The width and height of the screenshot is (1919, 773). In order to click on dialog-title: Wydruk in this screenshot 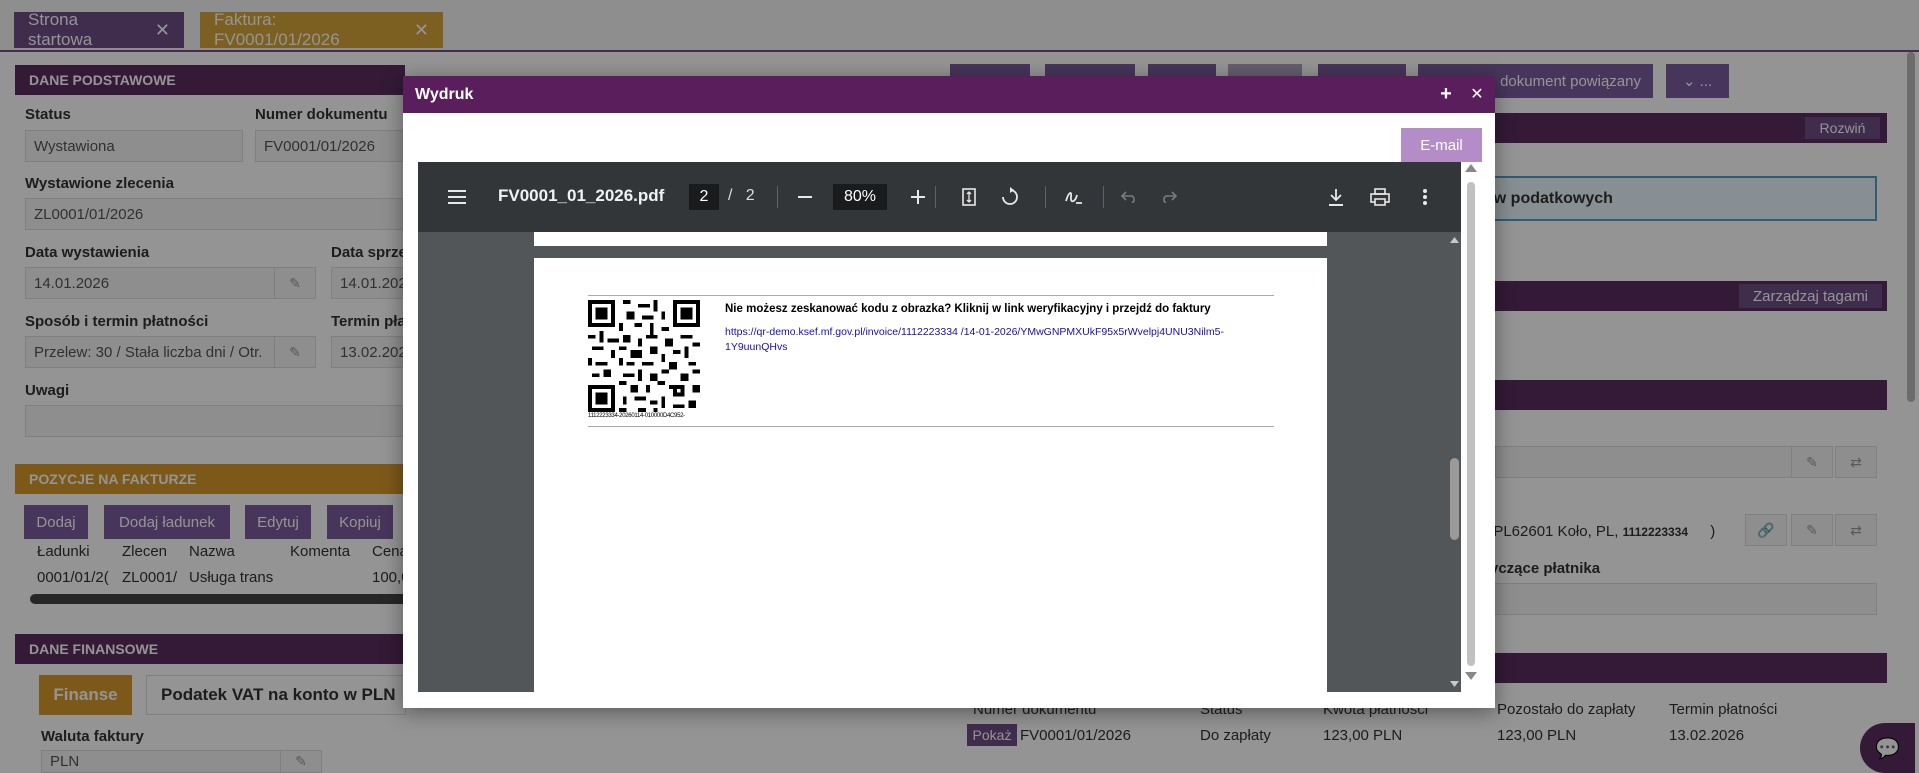, I will do `click(444, 94)`.